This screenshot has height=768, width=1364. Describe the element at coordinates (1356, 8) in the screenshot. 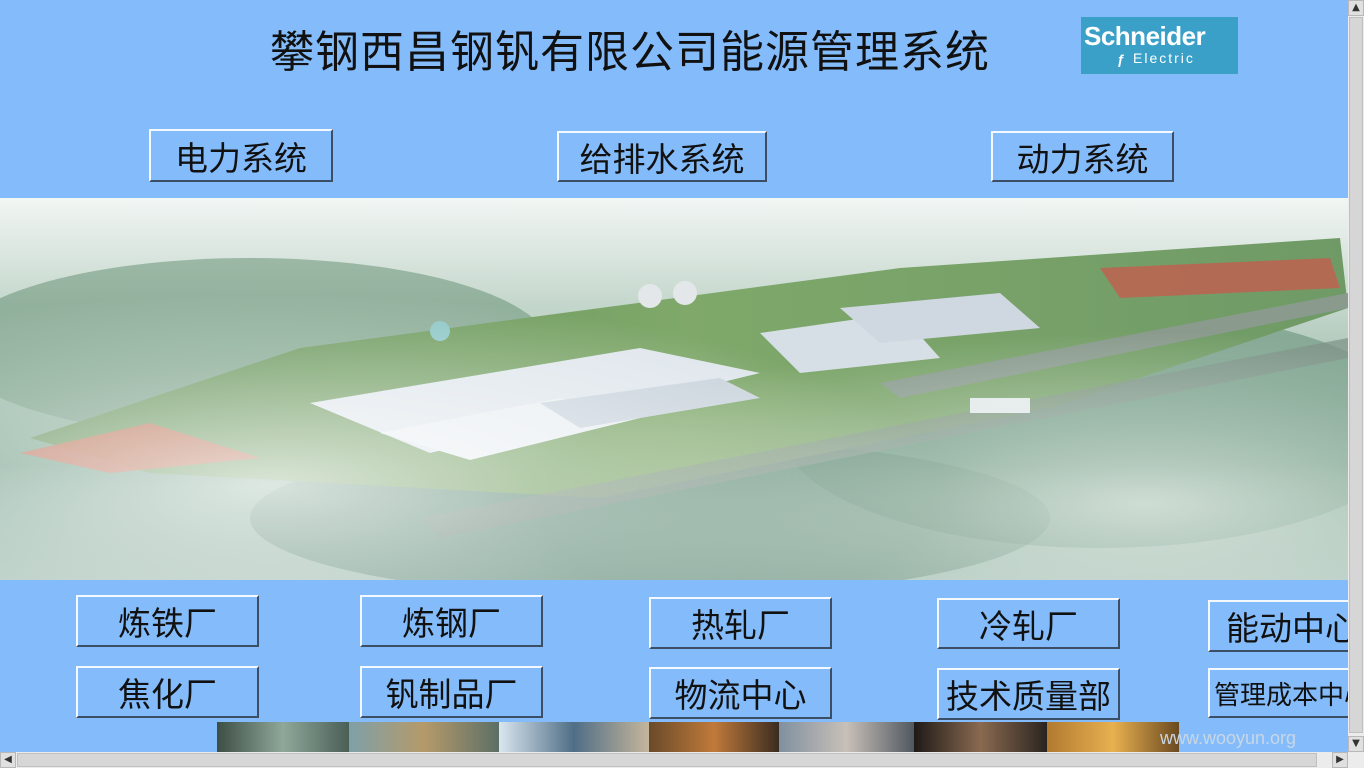

I see `scroll-up-icon: ▲` at that location.